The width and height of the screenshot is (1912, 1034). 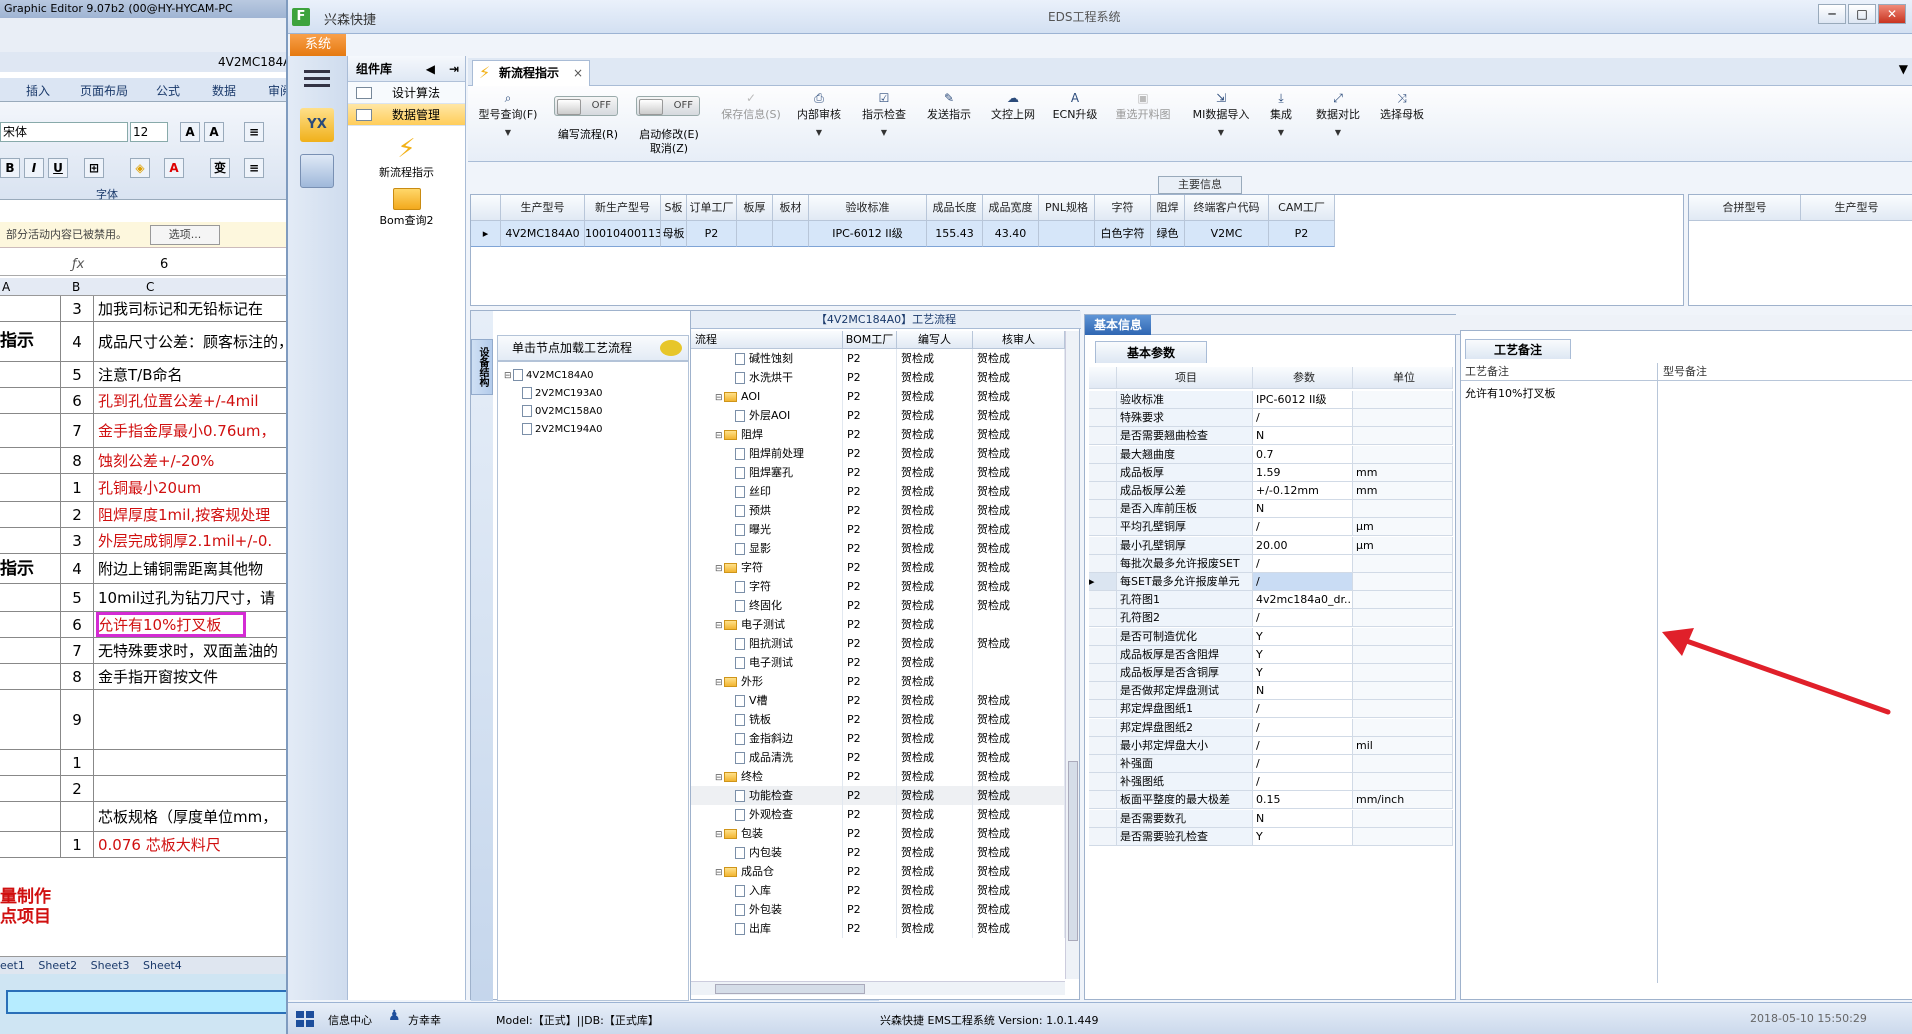 What do you see at coordinates (878, 453) in the screenshot?
I see `flow-row: 阻焊前处理 P2 贺检成 贺检成` at bounding box center [878, 453].